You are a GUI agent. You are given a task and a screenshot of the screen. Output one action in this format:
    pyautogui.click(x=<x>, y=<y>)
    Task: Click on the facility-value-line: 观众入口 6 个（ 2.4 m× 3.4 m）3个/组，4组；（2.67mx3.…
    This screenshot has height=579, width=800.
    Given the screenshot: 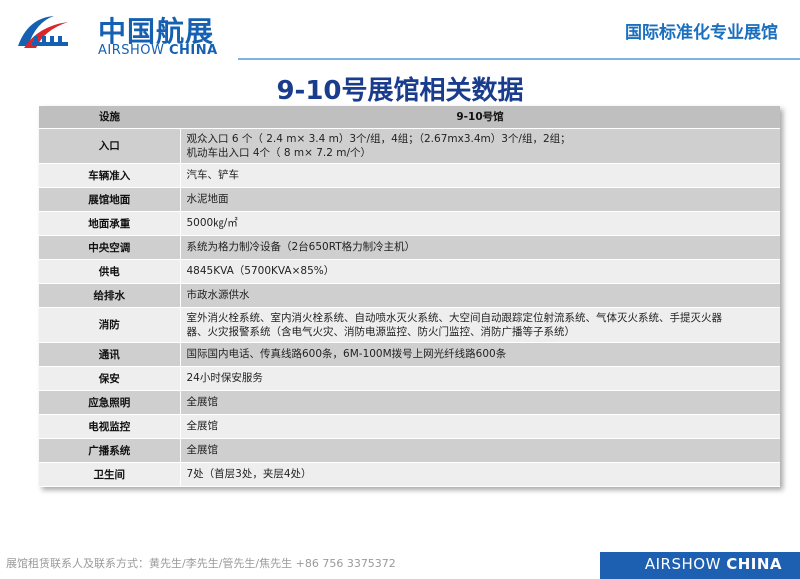 What is the action you would take?
    pyautogui.click(x=378, y=138)
    